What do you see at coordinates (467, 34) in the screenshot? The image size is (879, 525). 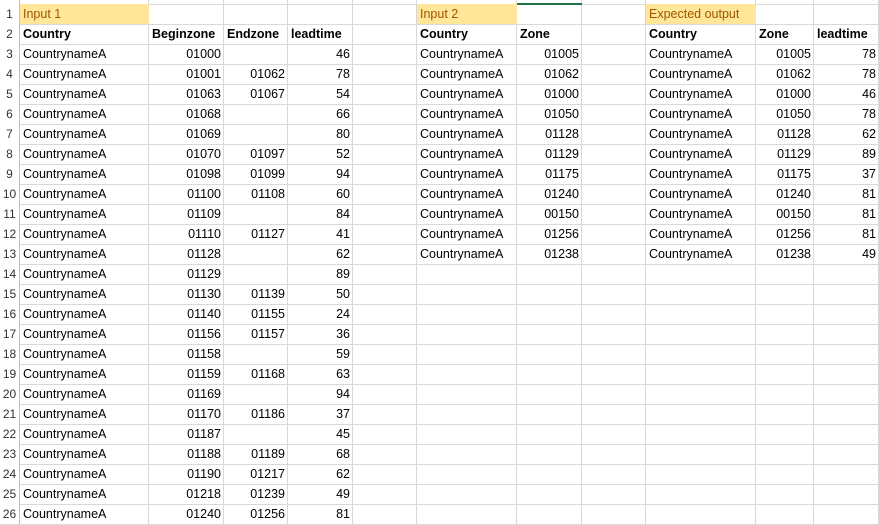 I see `input2-header-cell: Country` at bounding box center [467, 34].